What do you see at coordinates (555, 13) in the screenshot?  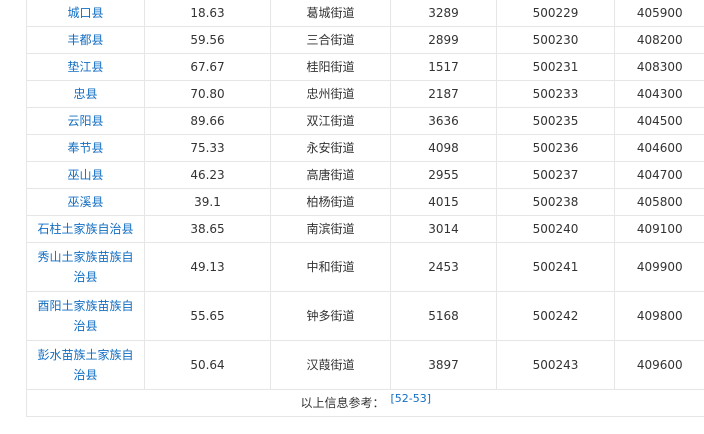 I see `code-cell: 500229` at bounding box center [555, 13].